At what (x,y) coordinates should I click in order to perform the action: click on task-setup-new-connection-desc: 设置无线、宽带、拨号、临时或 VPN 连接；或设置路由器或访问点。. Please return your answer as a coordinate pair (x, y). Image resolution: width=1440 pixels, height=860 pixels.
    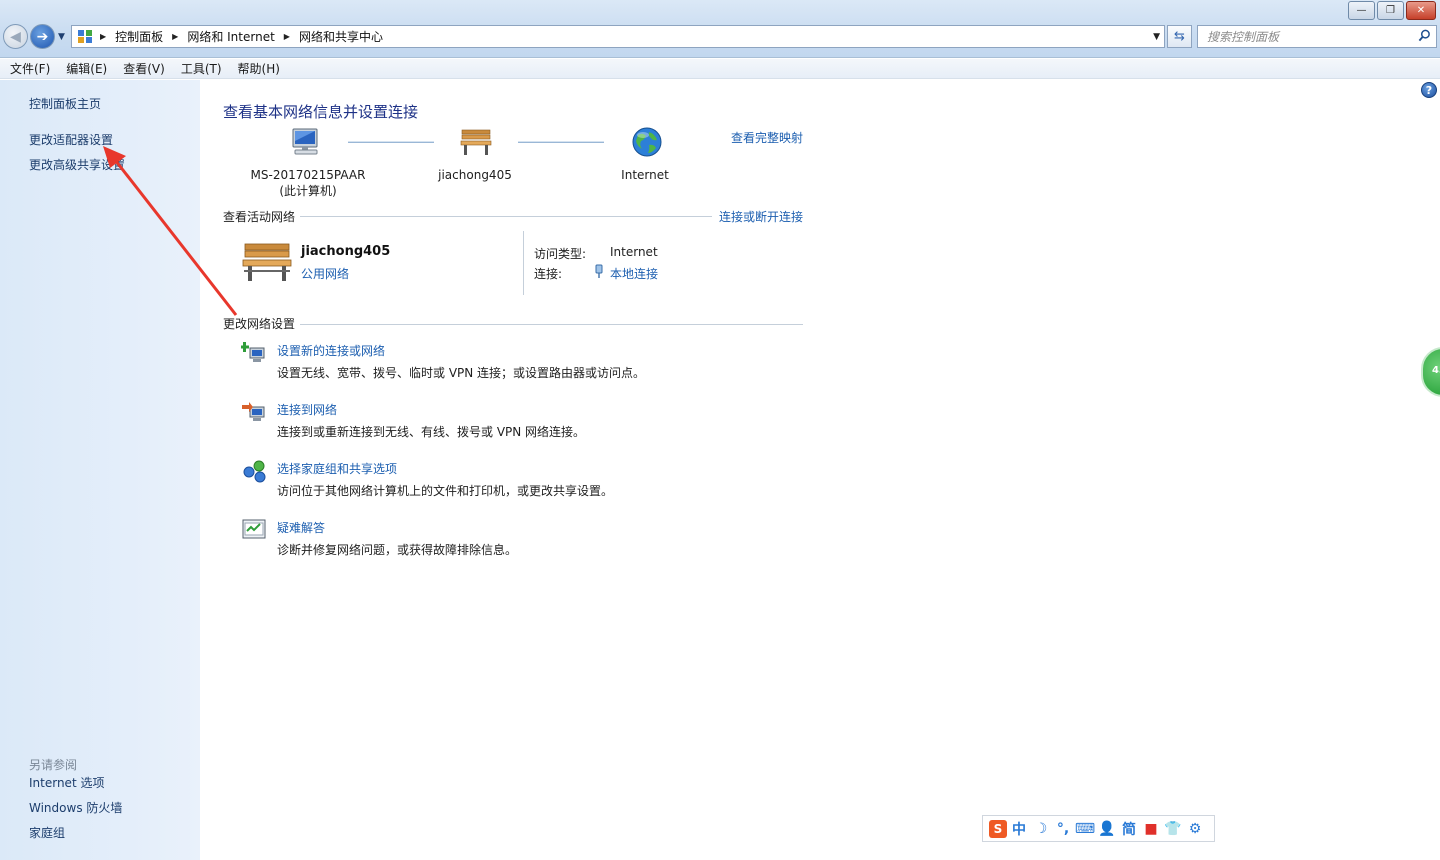
    Looking at the image, I should click on (461, 373).